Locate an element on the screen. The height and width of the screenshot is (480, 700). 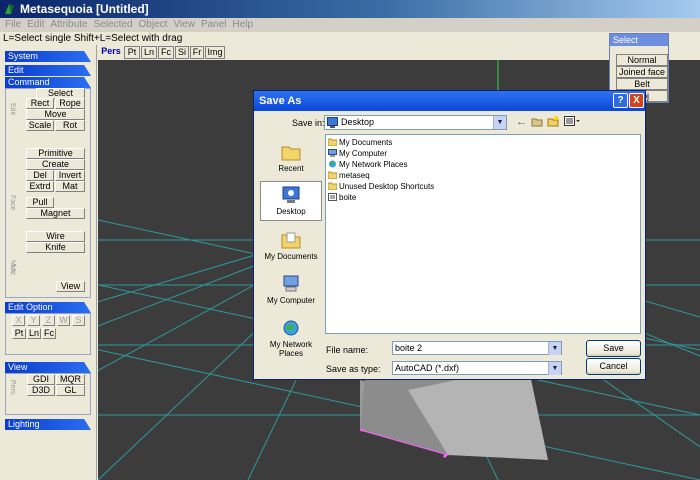
fc-toggle: Fc is located at coordinates (49, 333).